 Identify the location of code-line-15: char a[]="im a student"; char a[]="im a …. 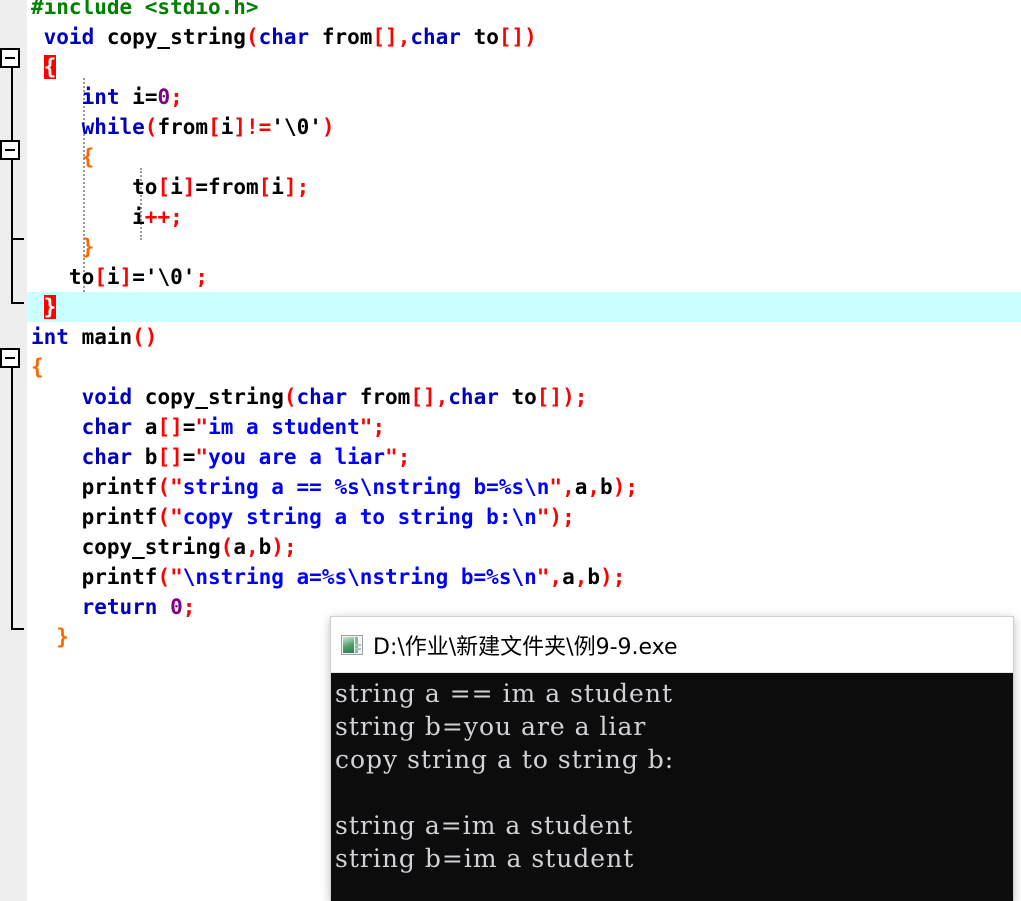
(524, 427).